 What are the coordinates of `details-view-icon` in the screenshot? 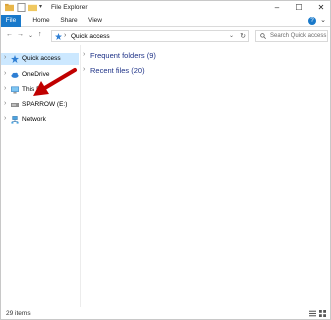 It's located at (312, 313).